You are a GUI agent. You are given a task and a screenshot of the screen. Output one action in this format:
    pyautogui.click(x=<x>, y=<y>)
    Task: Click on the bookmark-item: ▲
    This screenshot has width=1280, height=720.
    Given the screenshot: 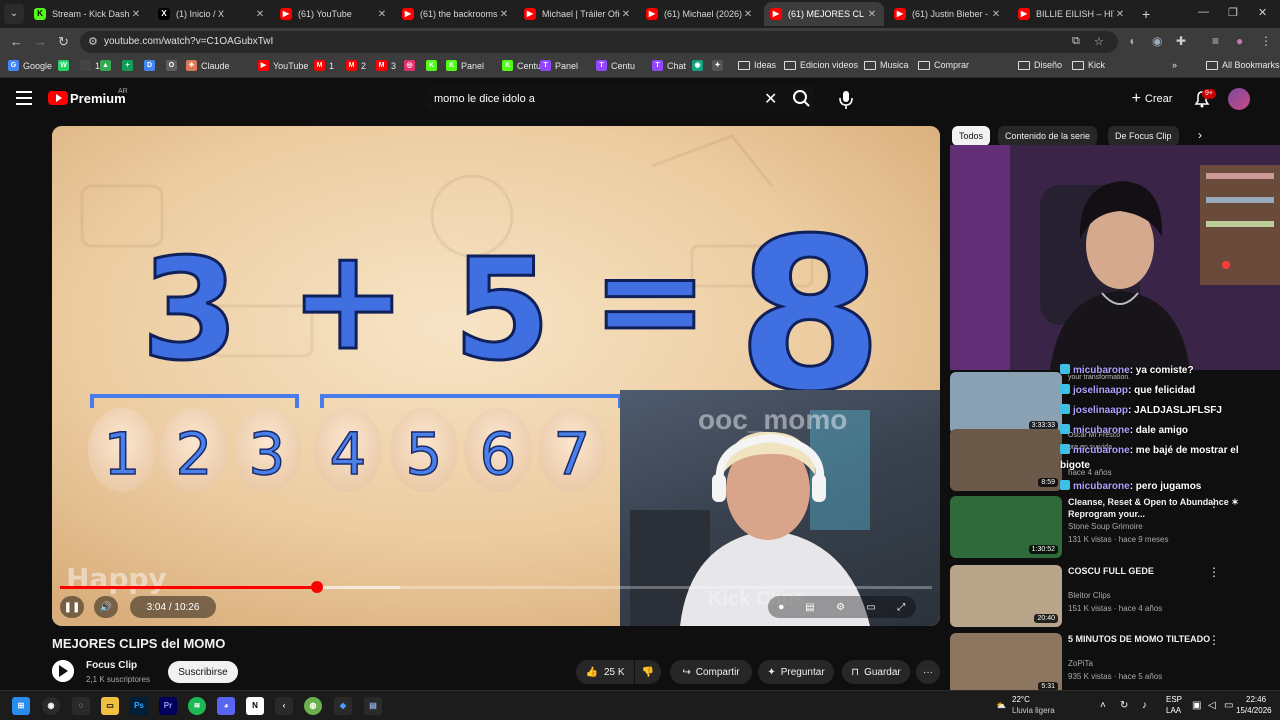 What is the action you would take?
    pyautogui.click(x=107, y=65)
    